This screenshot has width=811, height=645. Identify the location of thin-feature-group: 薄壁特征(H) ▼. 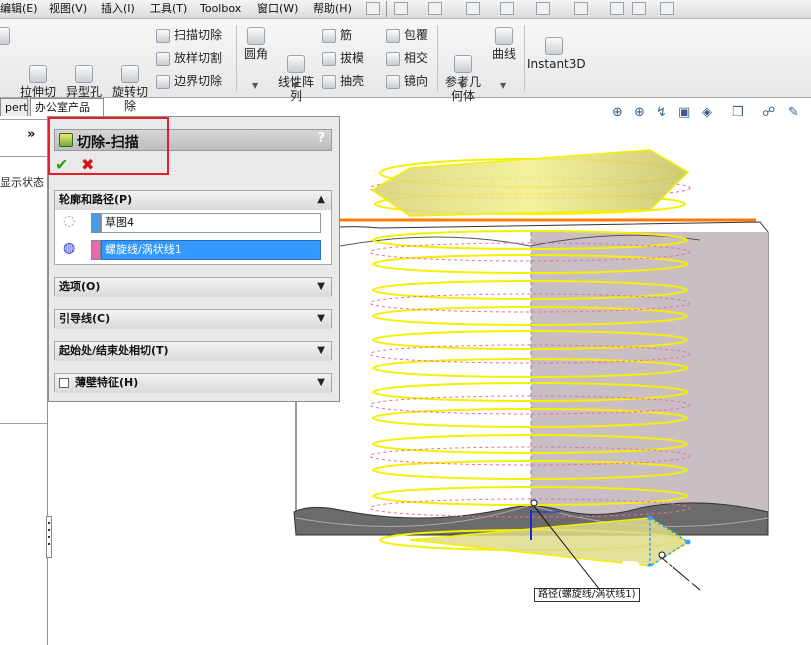
(193, 383).